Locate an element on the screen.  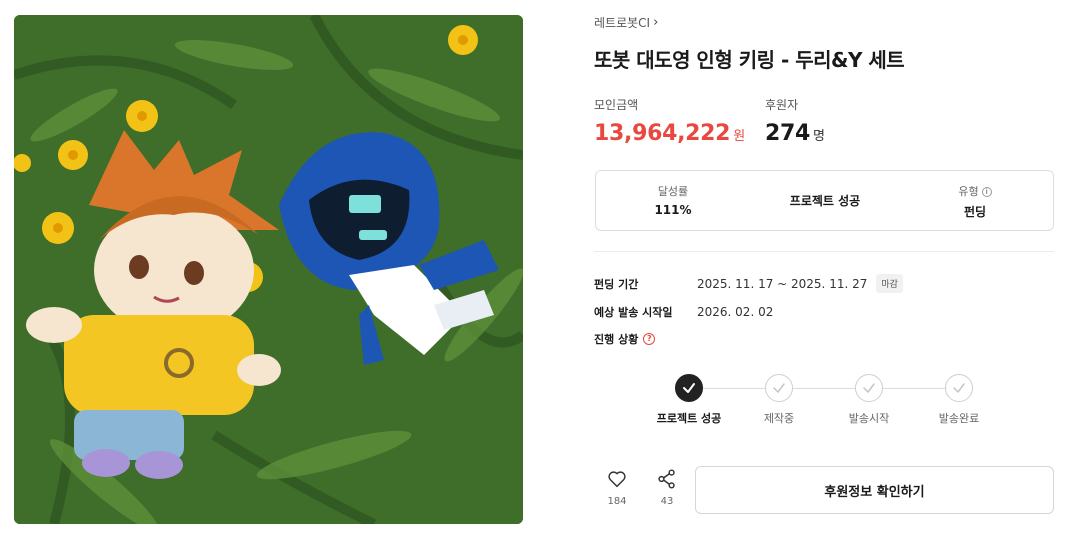
step-label: 프로젝트 성공 is located at coordinates (689, 418).